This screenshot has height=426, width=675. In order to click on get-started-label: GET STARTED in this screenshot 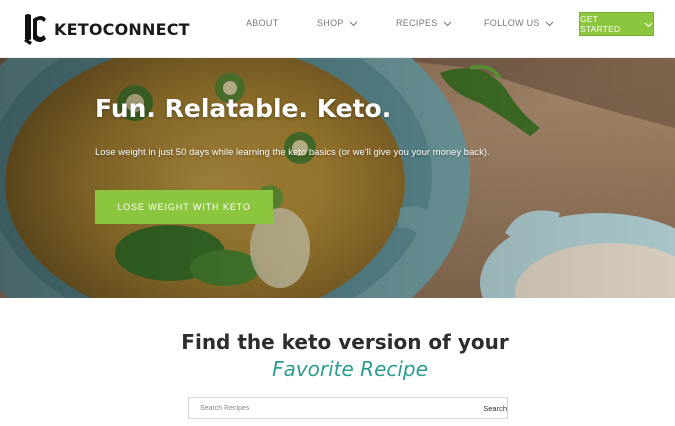, I will do `click(600, 24)`.